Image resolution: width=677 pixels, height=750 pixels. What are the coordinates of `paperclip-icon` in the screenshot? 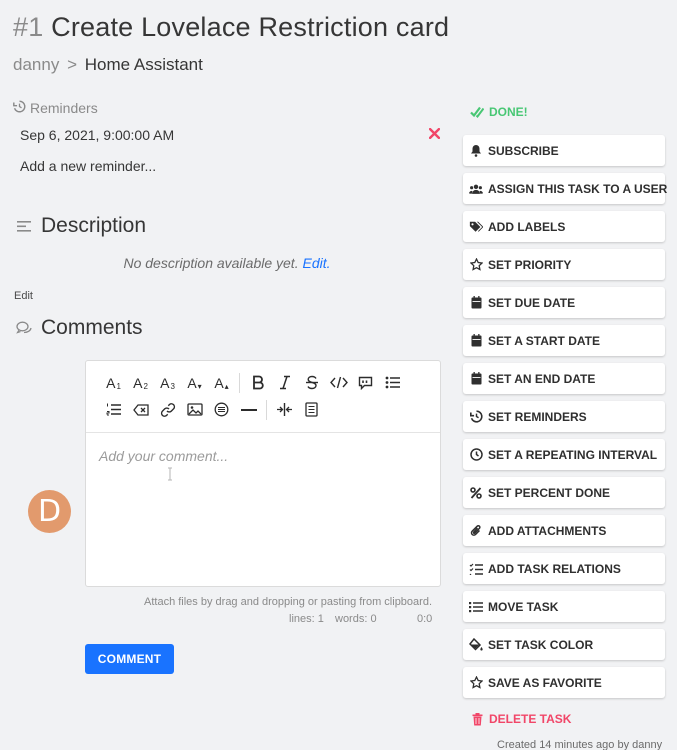 It's located at (476, 531).